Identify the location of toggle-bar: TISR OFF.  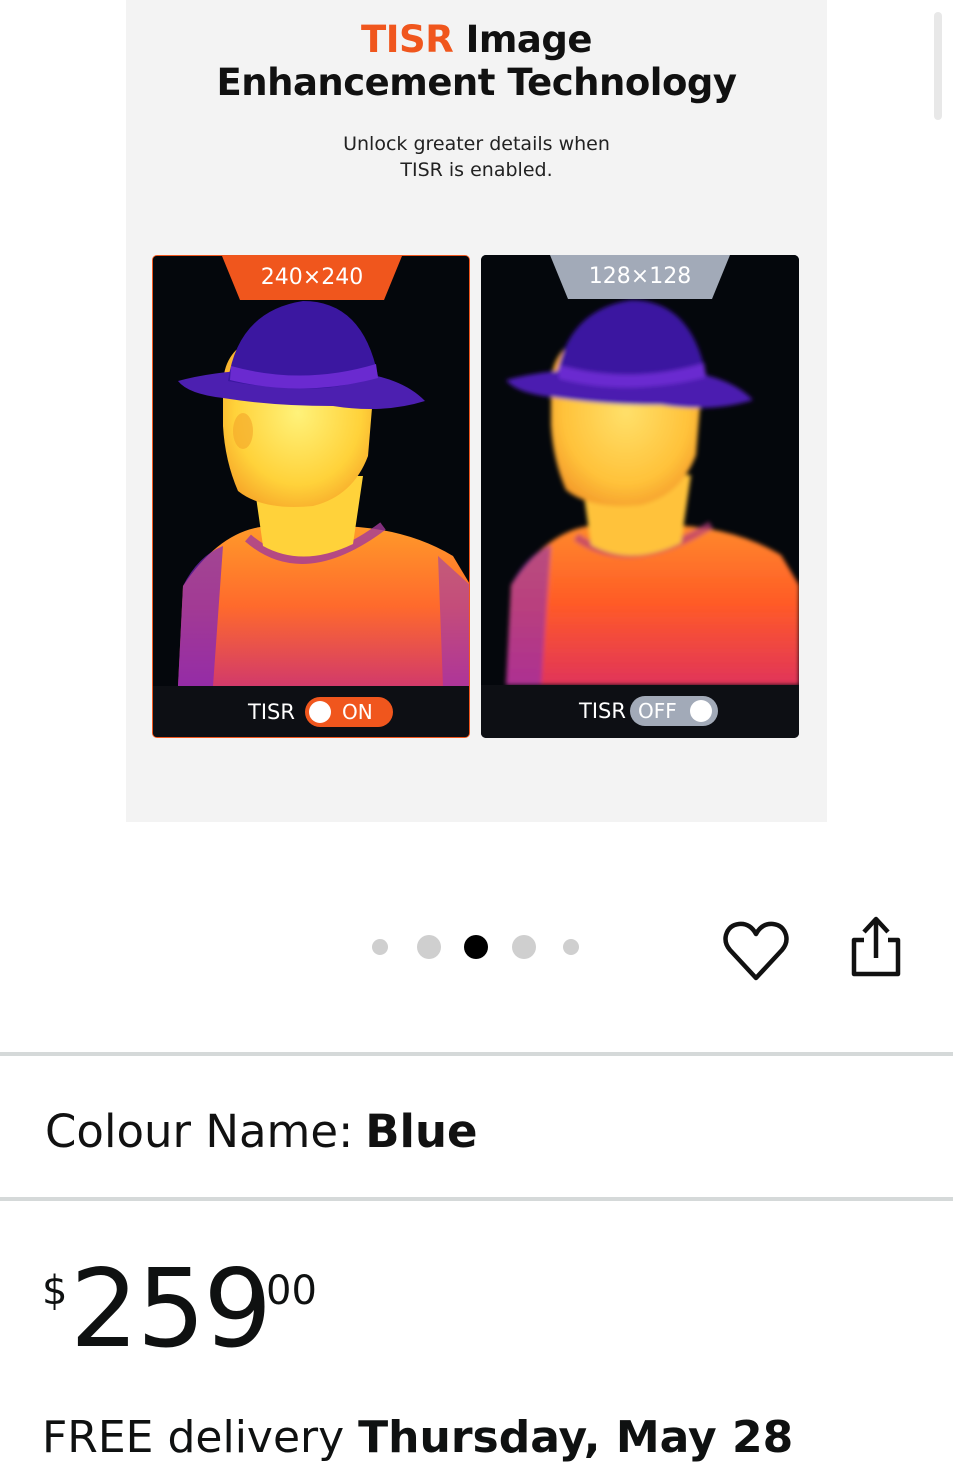
(640, 711).